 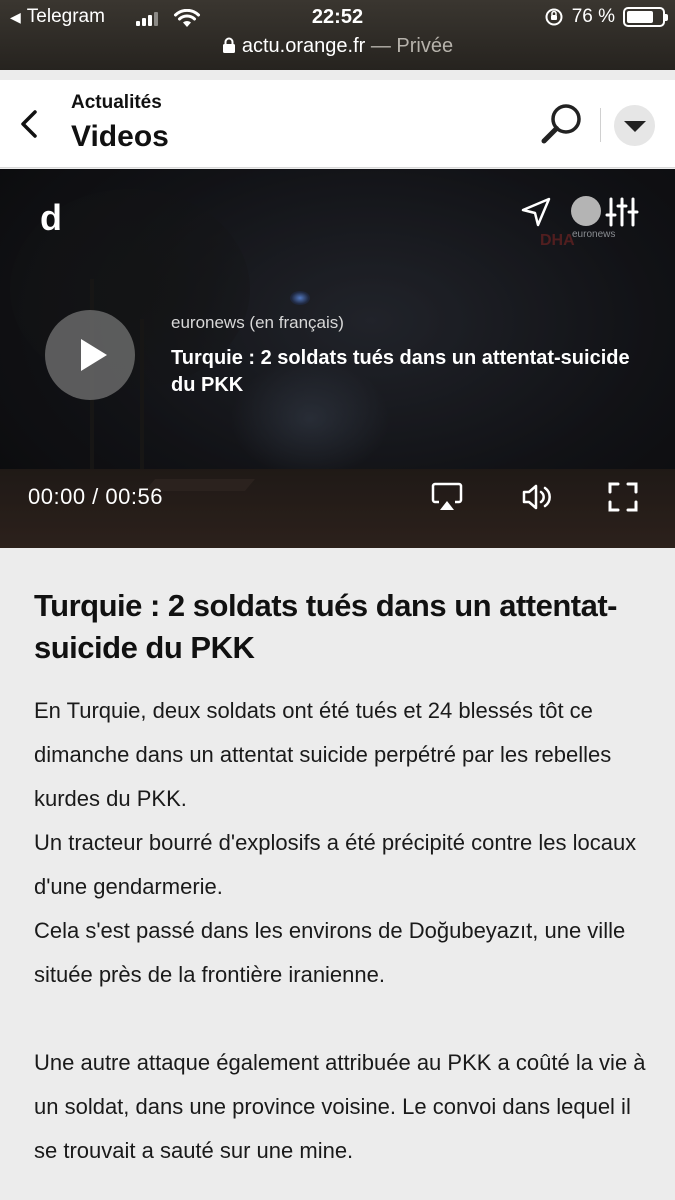 I want to click on euronews-watermark: euronews, so click(x=594, y=234).